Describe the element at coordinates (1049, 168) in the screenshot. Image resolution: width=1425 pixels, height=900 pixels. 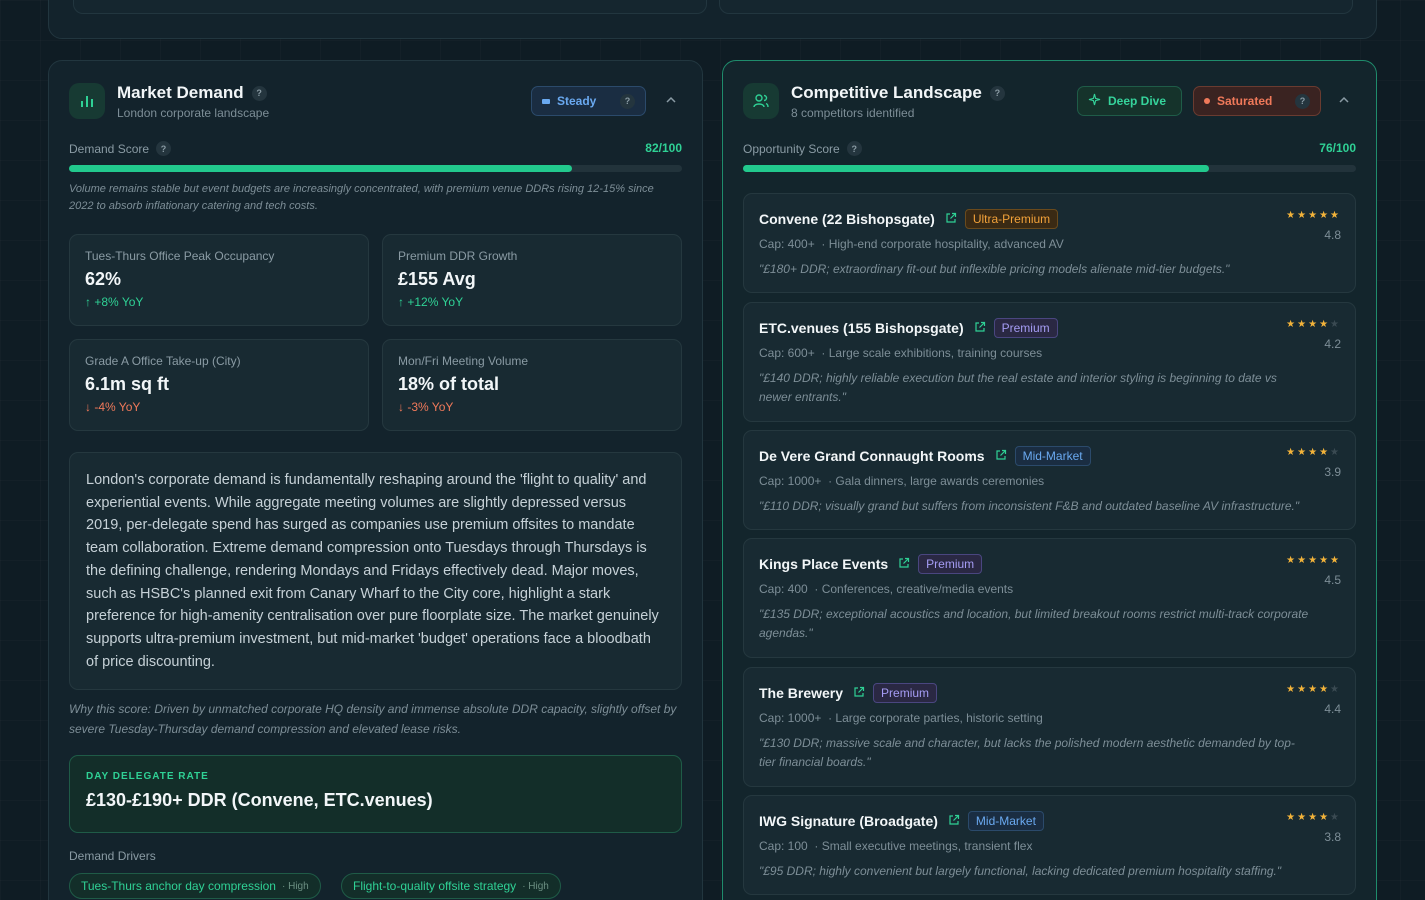
I see `opportunity-score-bar` at that location.